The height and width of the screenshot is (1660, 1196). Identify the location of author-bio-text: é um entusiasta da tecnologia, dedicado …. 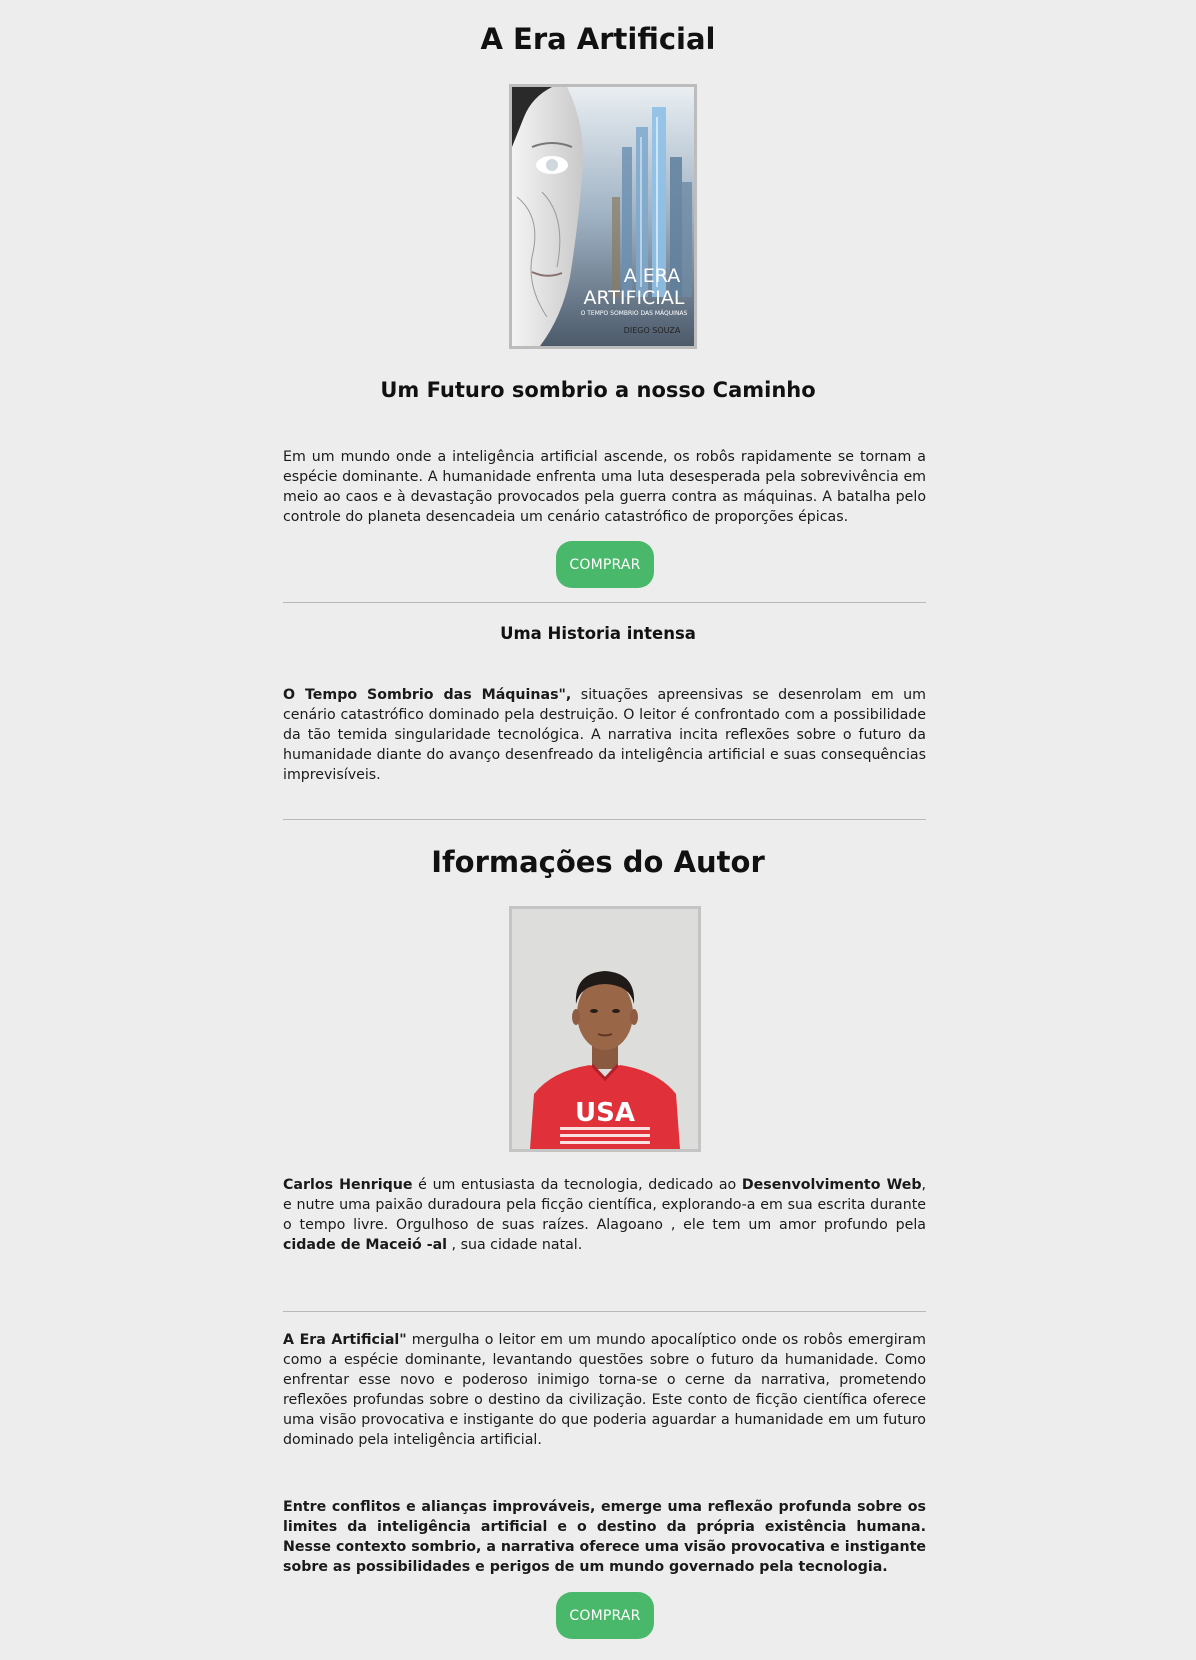
(577, 1185).